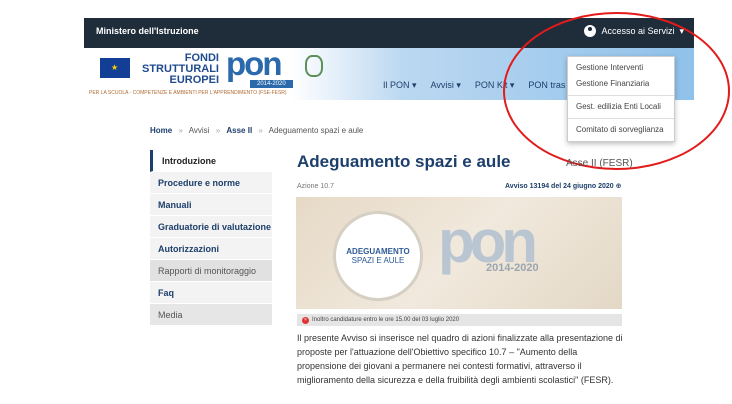 Image resolution: width=732 pixels, height=404 pixels. I want to click on breadcrumb-avvisi: Avvisi, so click(199, 130).